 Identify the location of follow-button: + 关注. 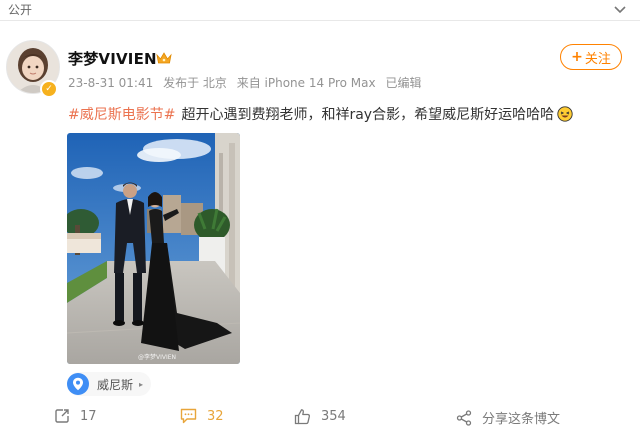
(591, 57).